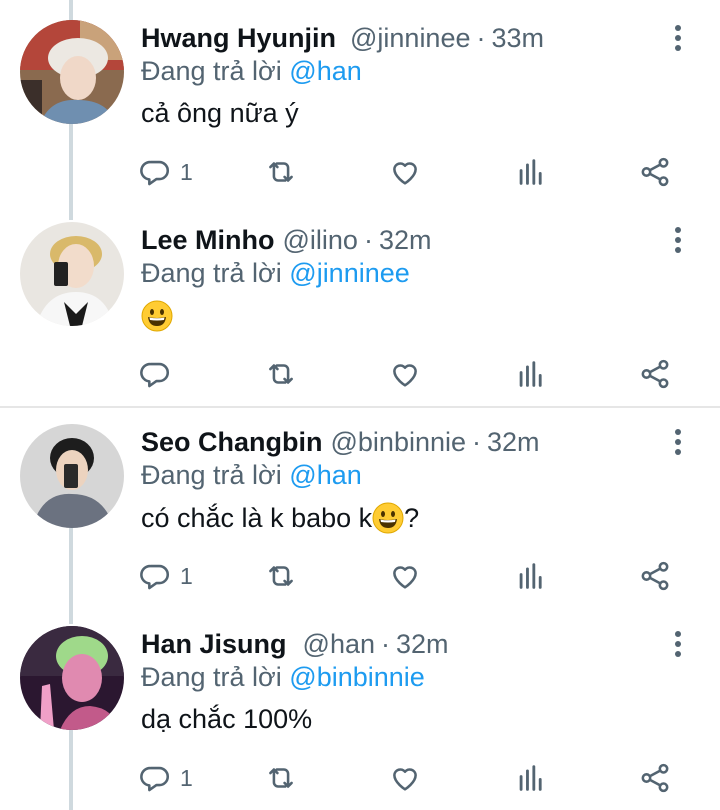 The height and width of the screenshot is (810, 720). What do you see at coordinates (518, 38) in the screenshot?
I see `timestamp: 33m` at bounding box center [518, 38].